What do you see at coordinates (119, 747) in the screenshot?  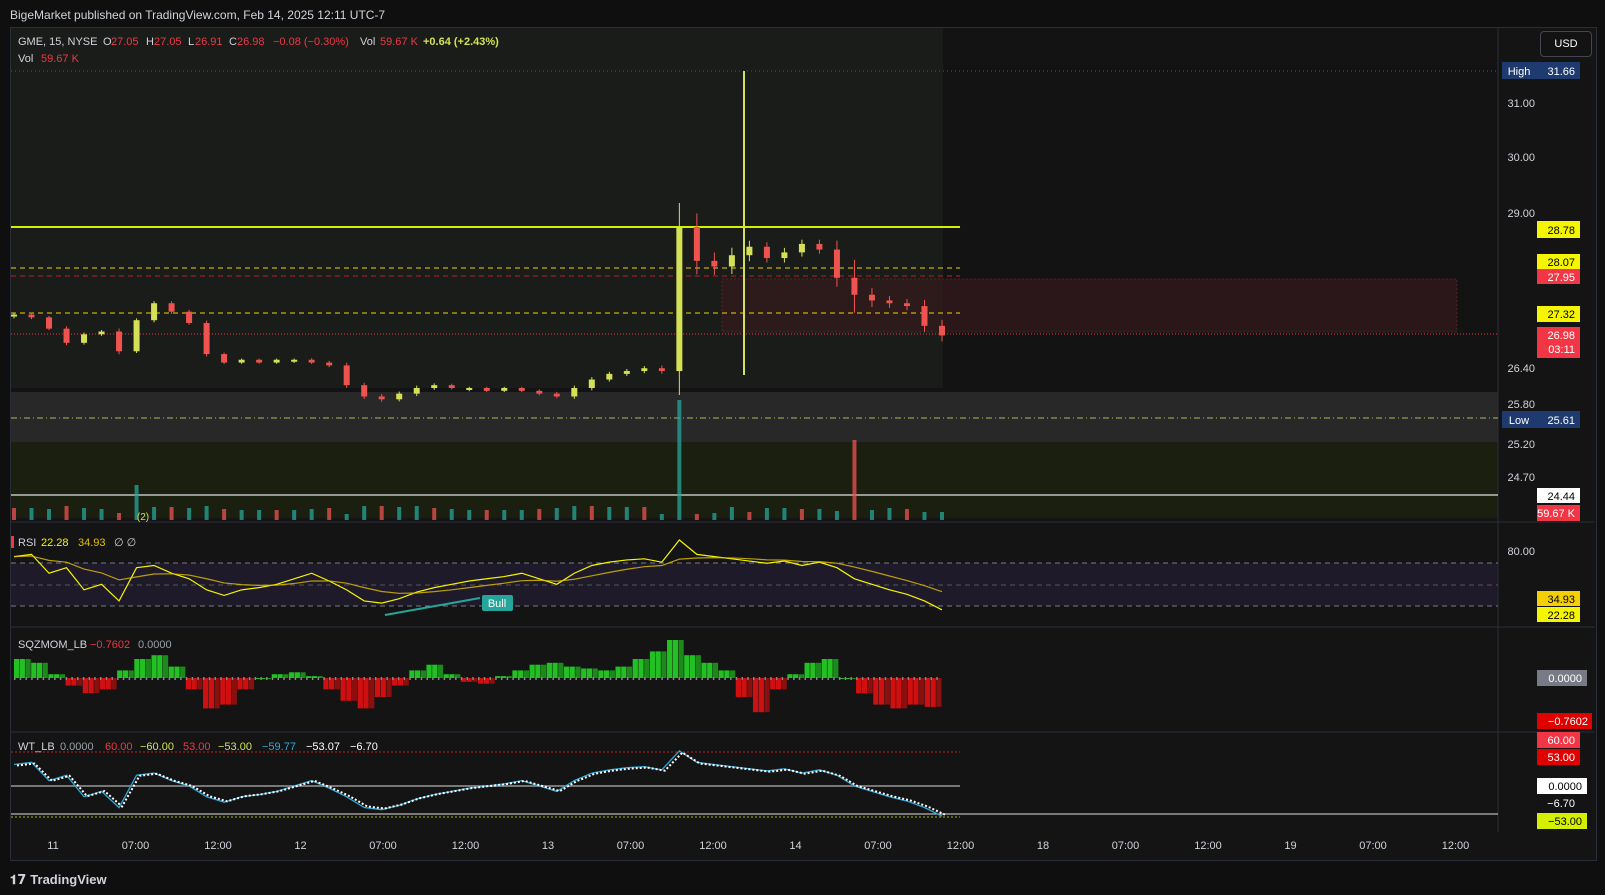 I see `wt-v1: 60.00` at bounding box center [119, 747].